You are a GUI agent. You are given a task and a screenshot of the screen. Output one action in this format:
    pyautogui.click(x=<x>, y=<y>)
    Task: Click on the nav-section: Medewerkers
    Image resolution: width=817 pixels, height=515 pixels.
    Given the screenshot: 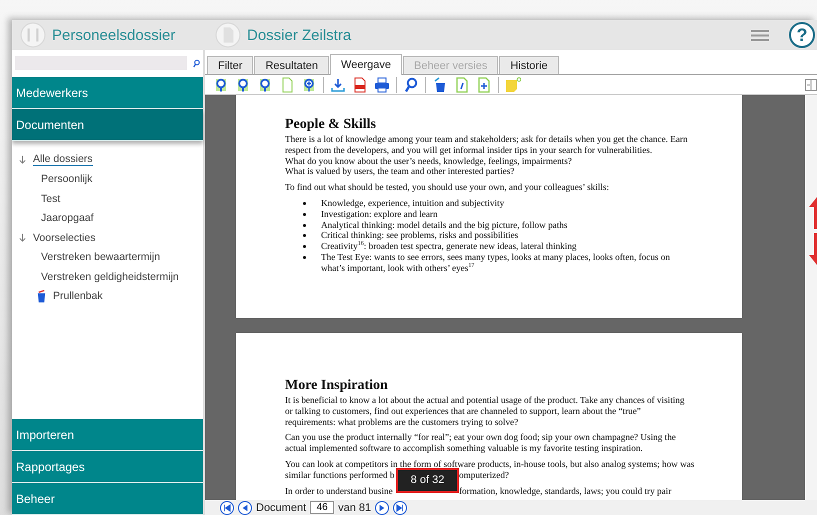 What is the action you would take?
    pyautogui.click(x=107, y=93)
    